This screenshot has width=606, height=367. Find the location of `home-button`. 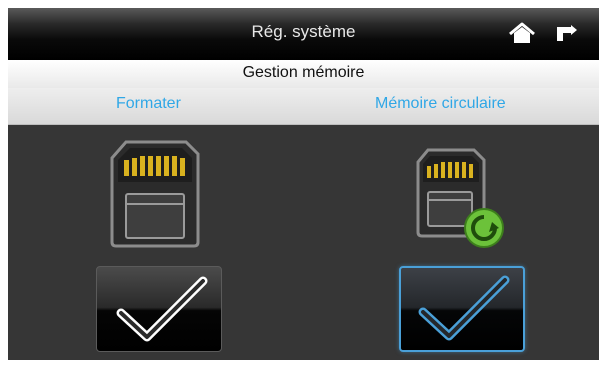

home-button is located at coordinates (522, 33).